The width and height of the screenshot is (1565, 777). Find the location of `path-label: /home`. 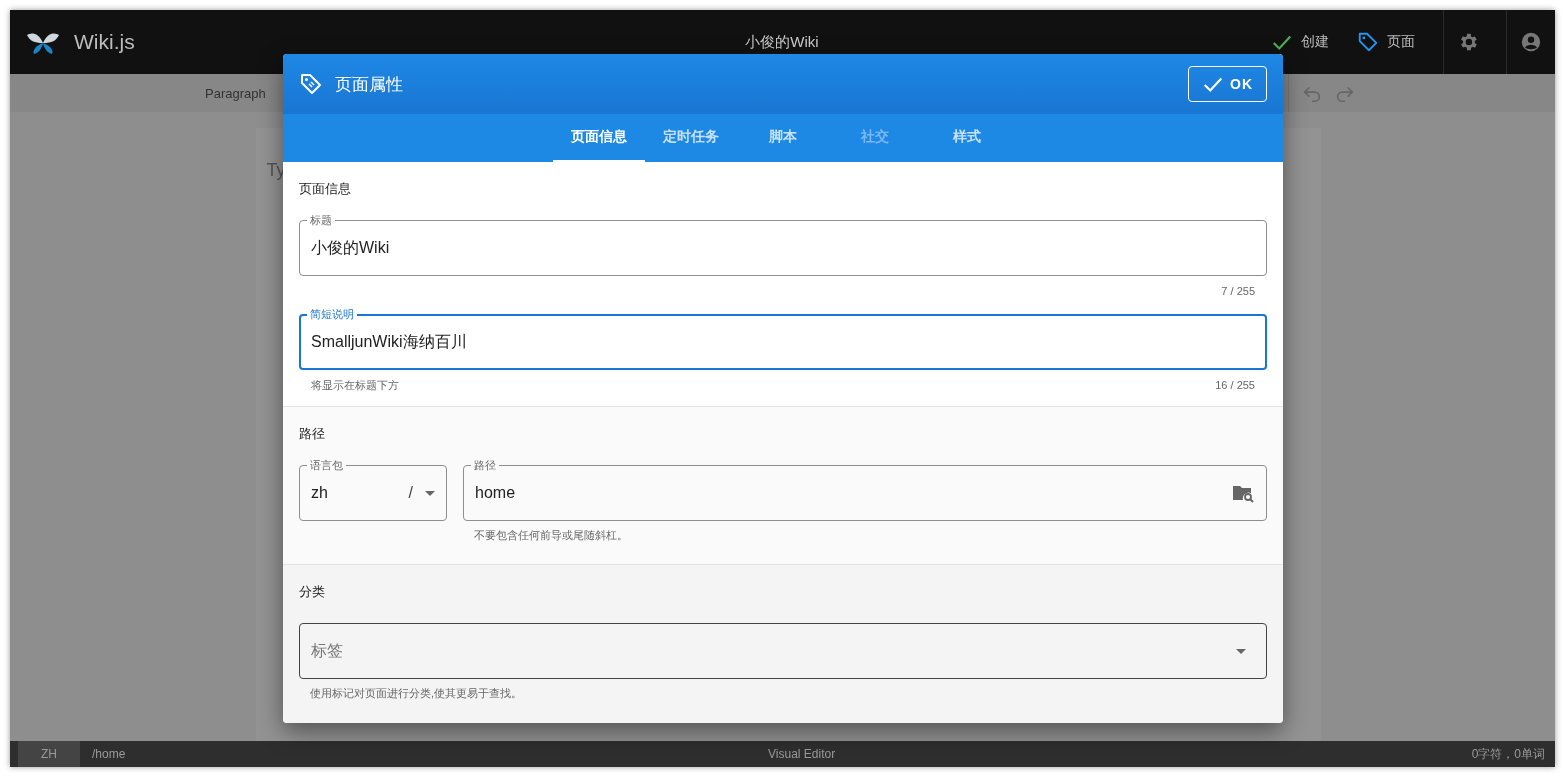

path-label: /home is located at coordinates (109, 754).